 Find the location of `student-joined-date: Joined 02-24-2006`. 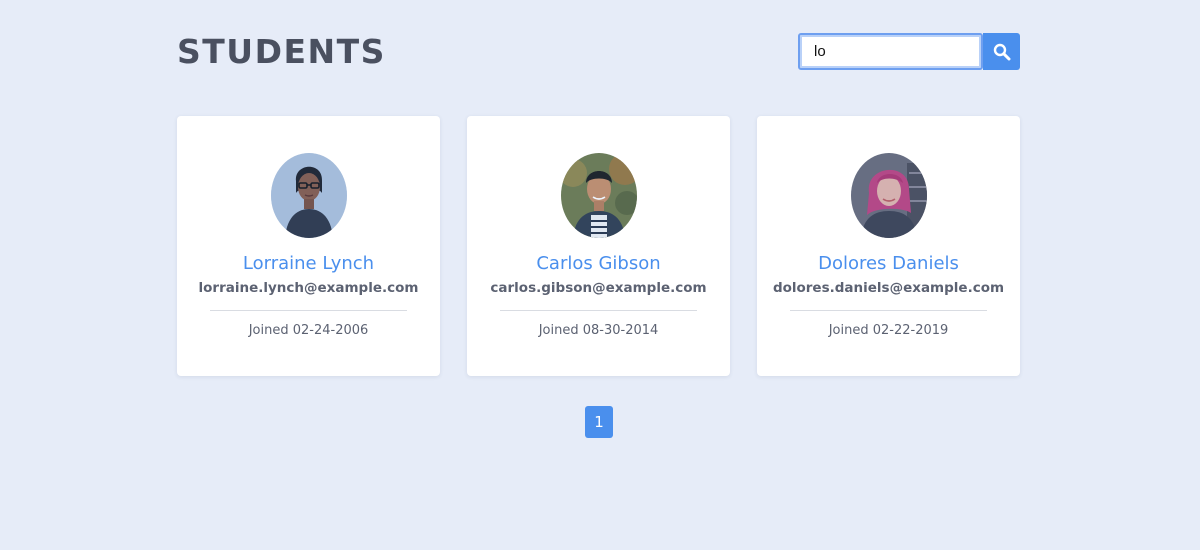

student-joined-date: Joined 02-24-2006 is located at coordinates (308, 330).